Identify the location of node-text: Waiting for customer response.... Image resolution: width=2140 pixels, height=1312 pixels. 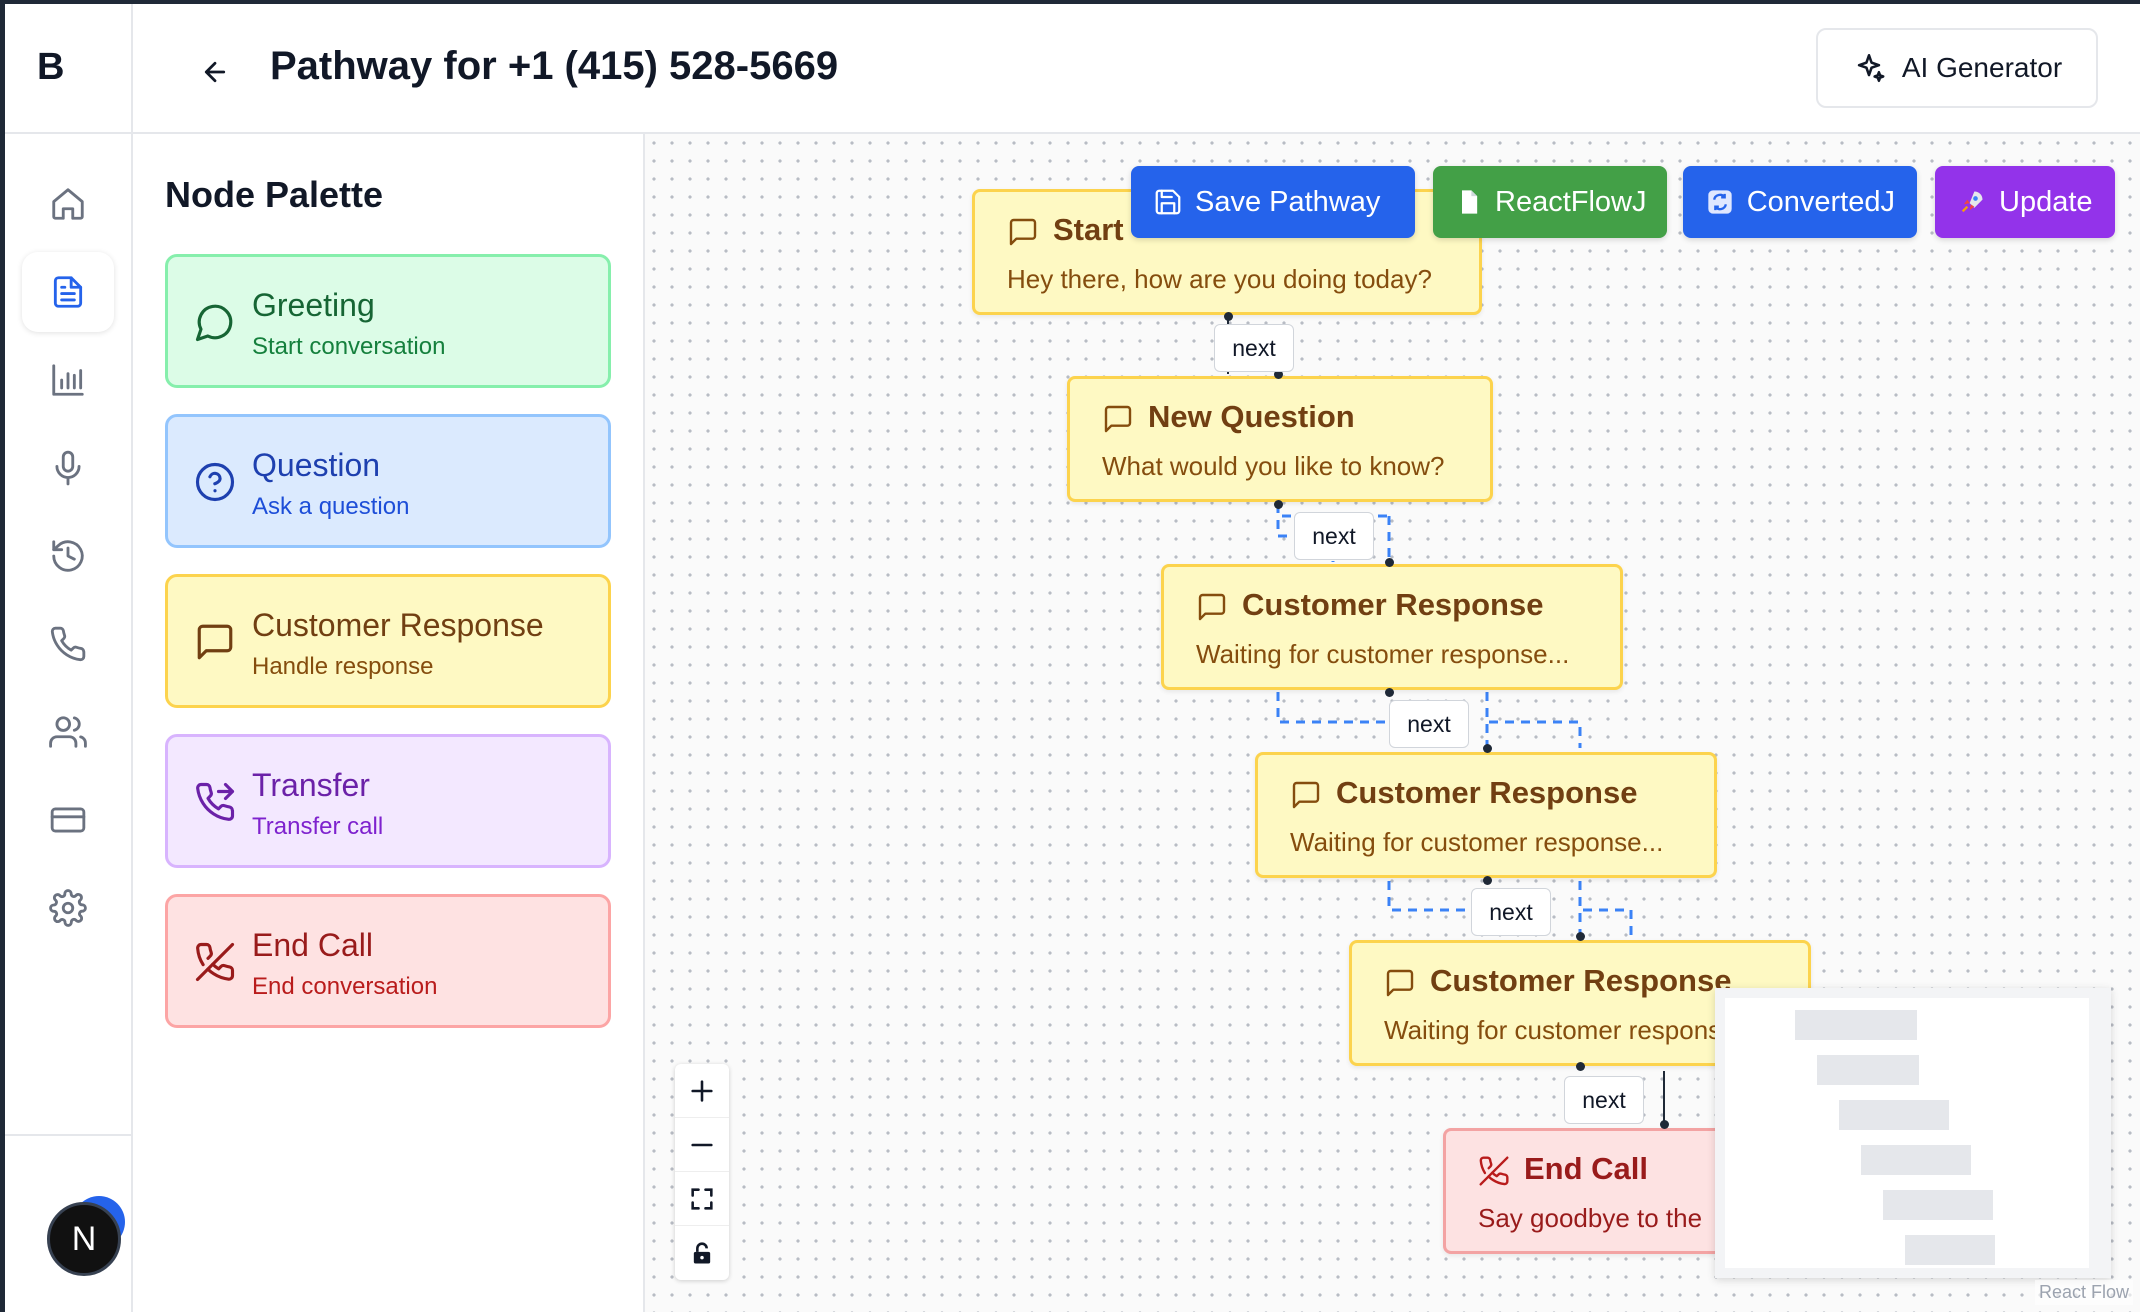
(1571, 1030).